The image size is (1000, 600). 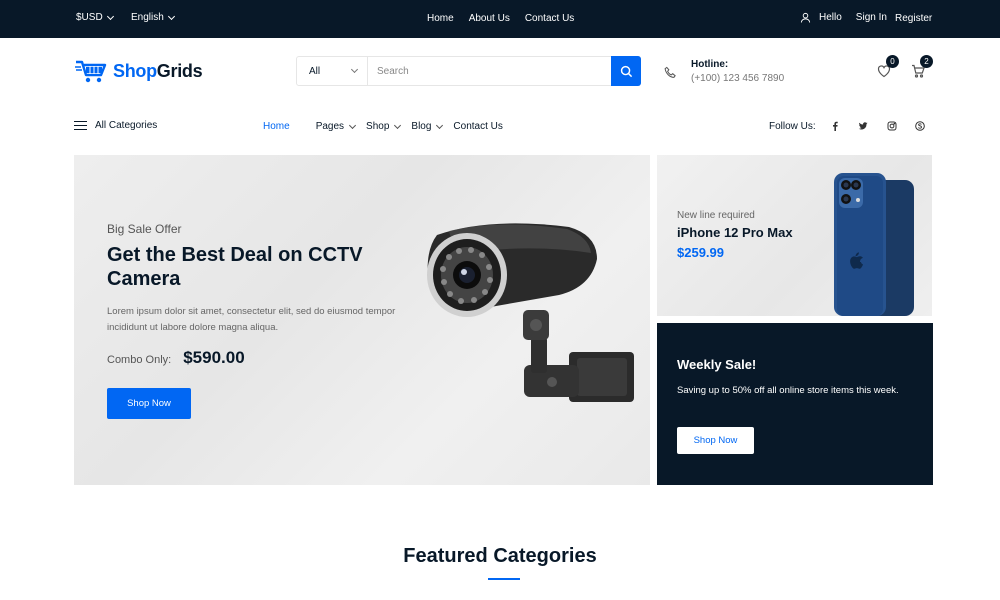 What do you see at coordinates (863, 126) in the screenshot?
I see `twitter-icon` at bounding box center [863, 126].